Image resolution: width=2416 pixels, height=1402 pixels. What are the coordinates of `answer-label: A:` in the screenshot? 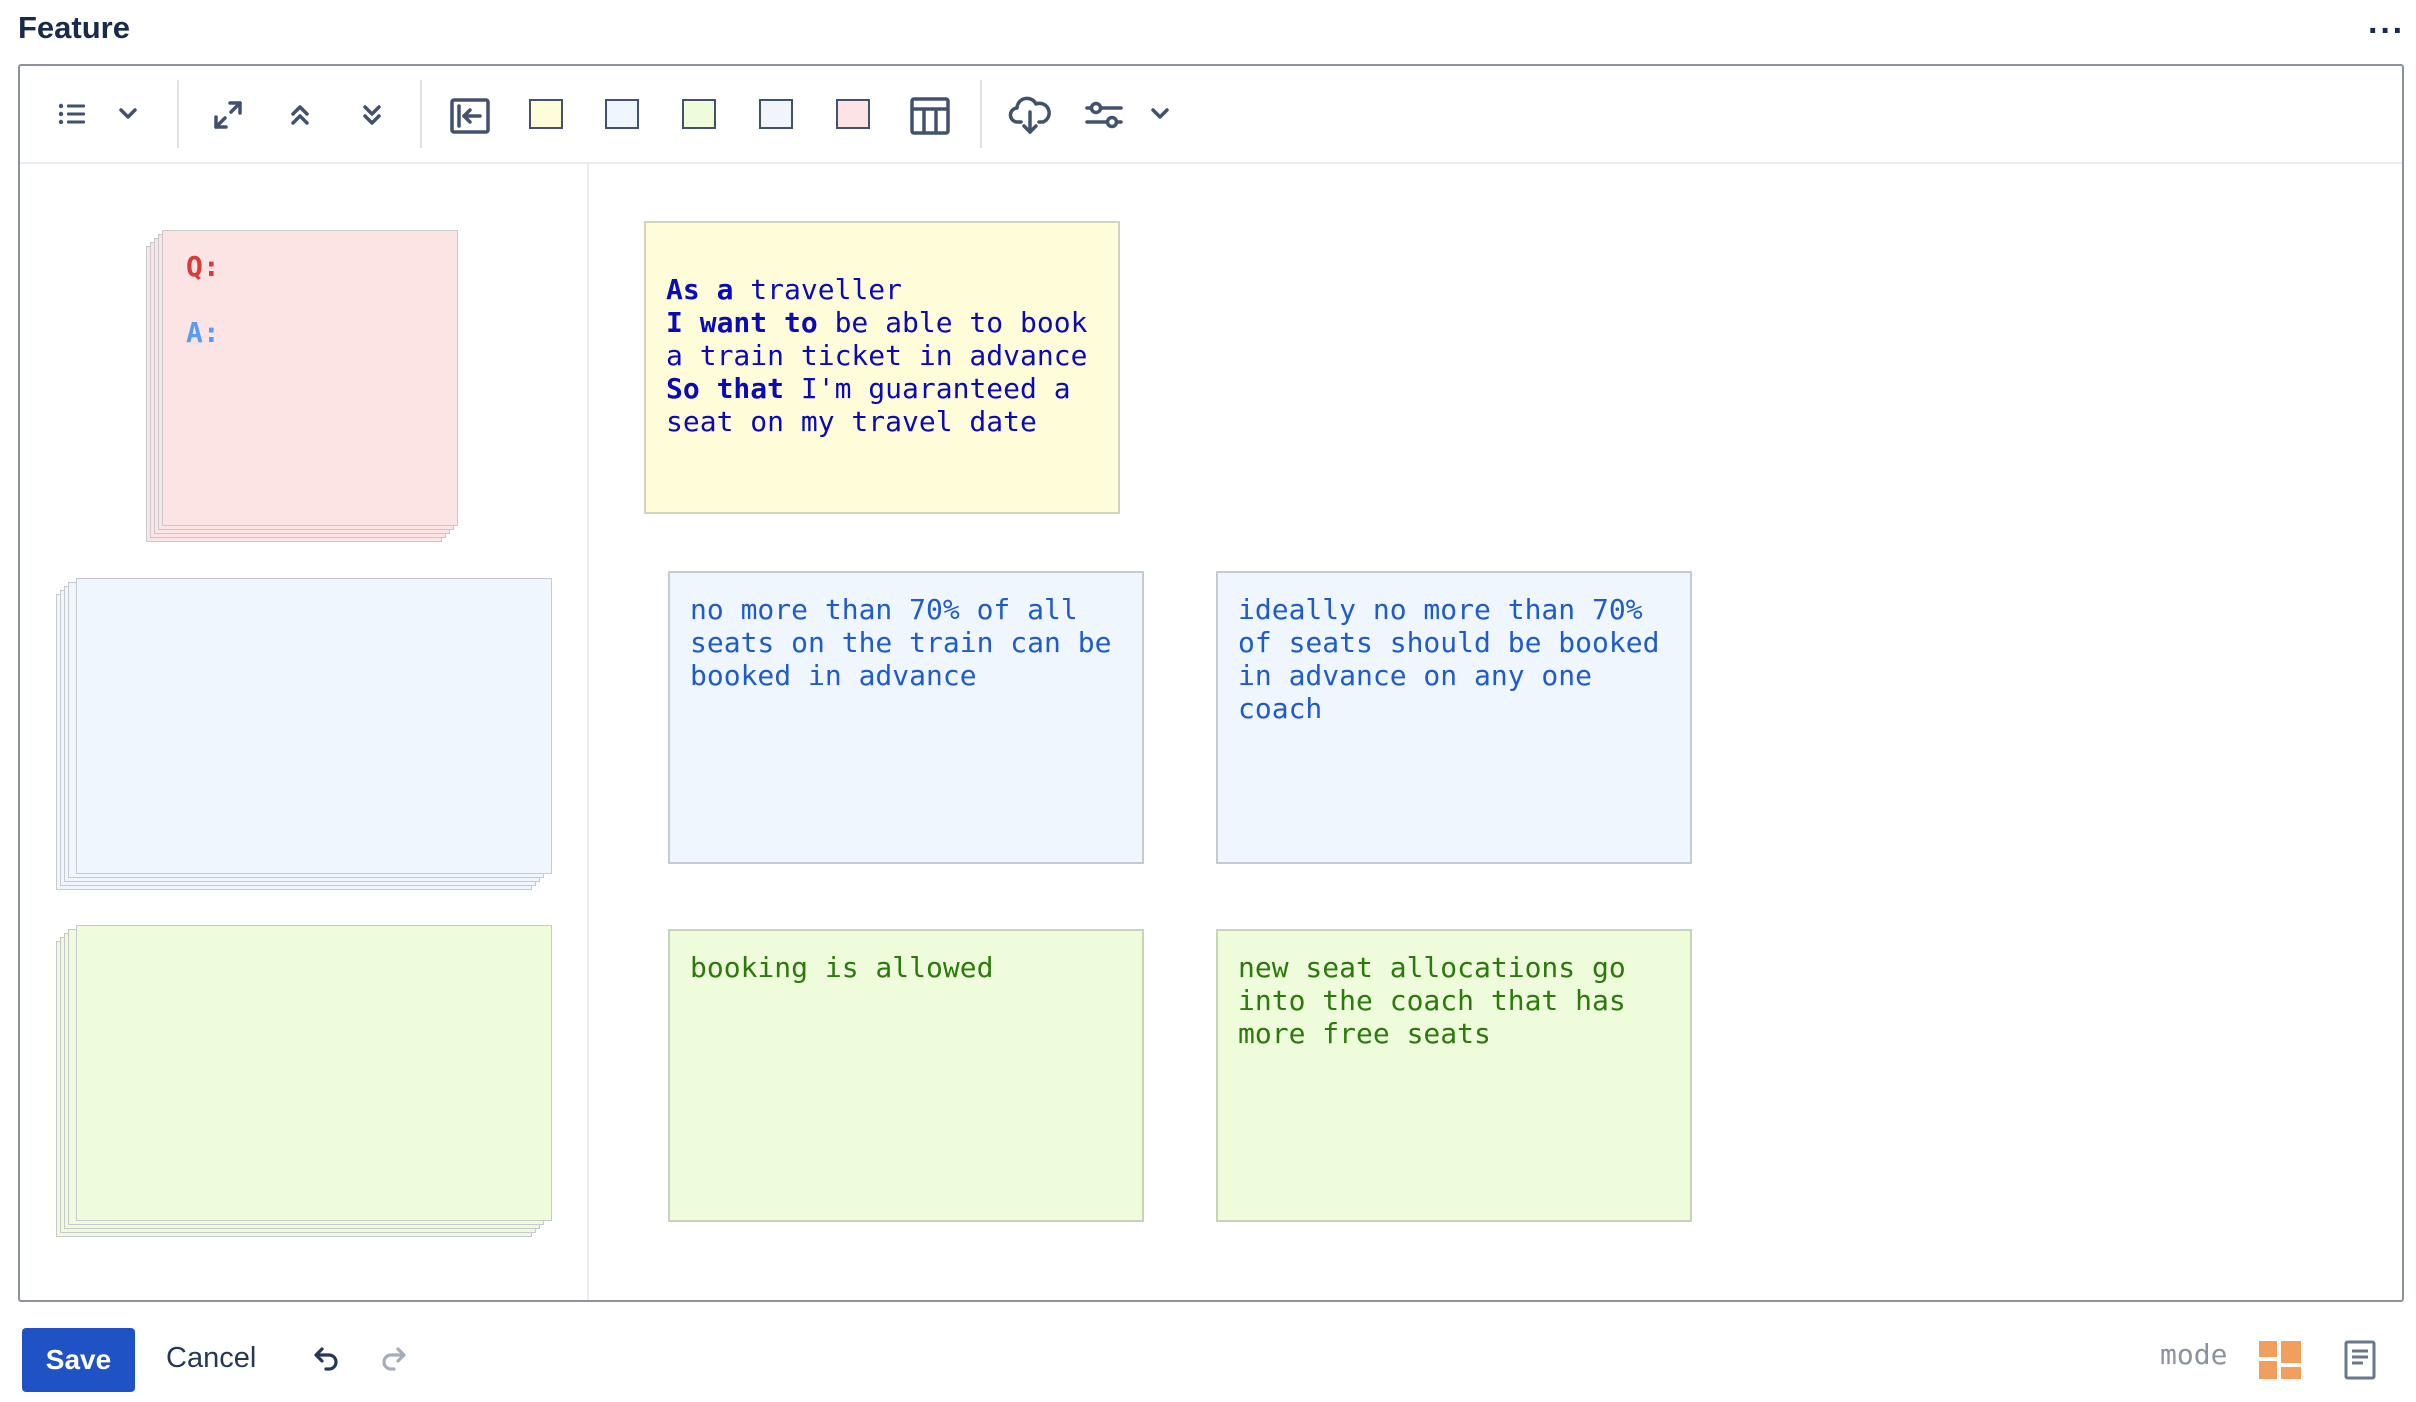 It's located at (203, 332).